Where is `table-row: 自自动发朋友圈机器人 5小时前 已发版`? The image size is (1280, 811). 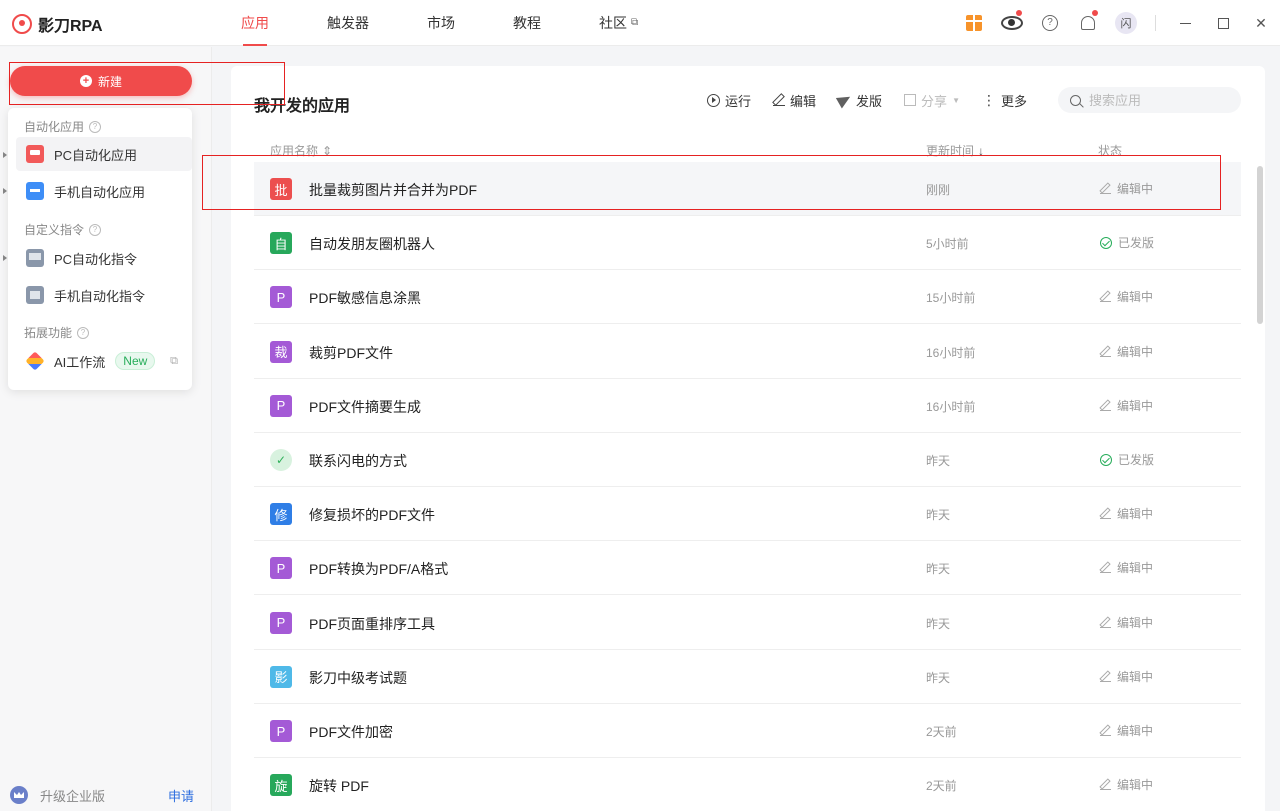
table-row: 自自动发朋友圈机器人 5小时前 已发版 is located at coordinates (747, 243).